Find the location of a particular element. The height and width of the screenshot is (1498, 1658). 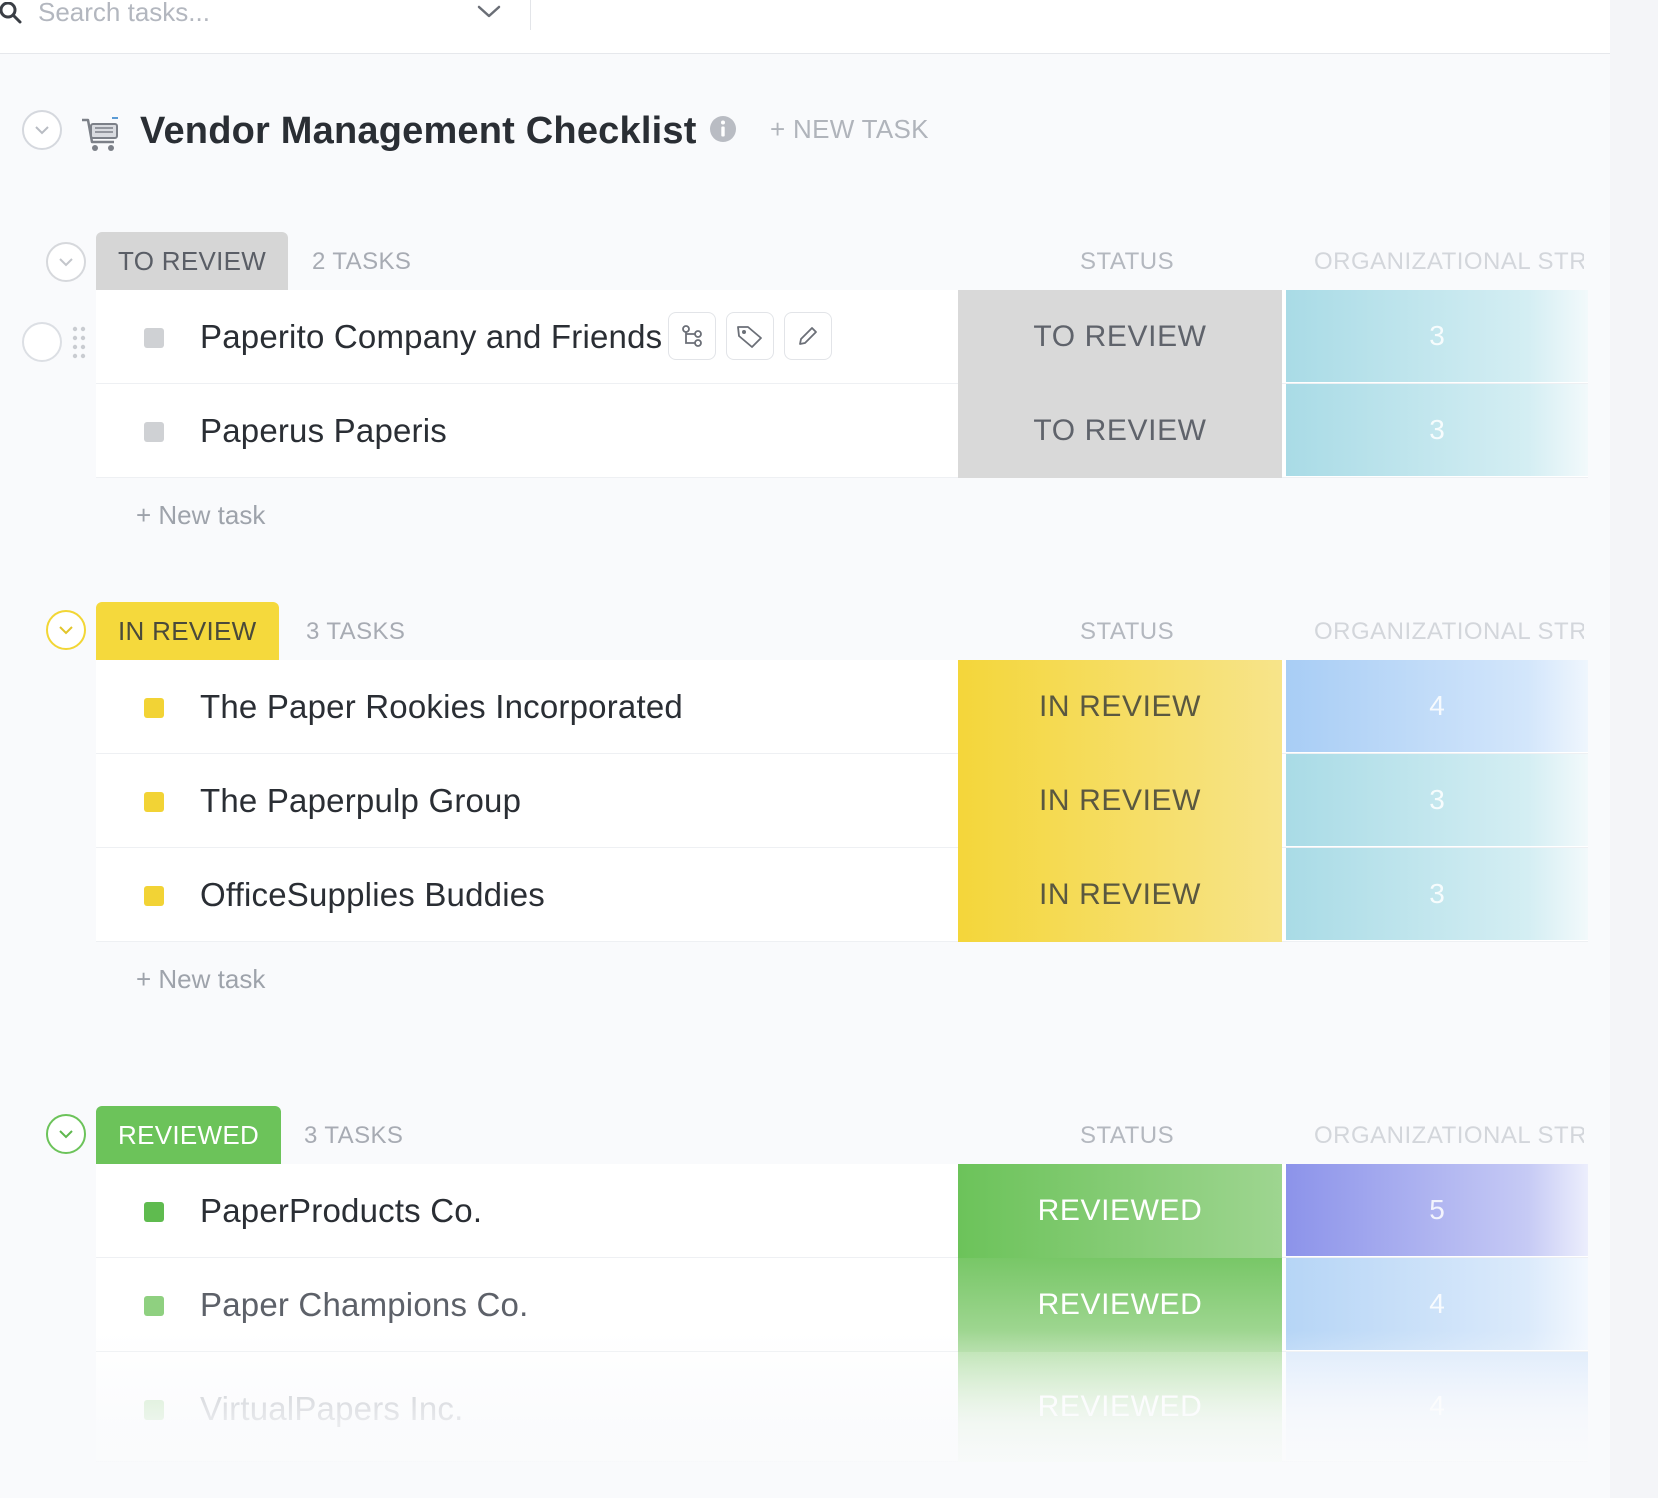

task-name: PaperProducts Co. is located at coordinates (341, 1211).